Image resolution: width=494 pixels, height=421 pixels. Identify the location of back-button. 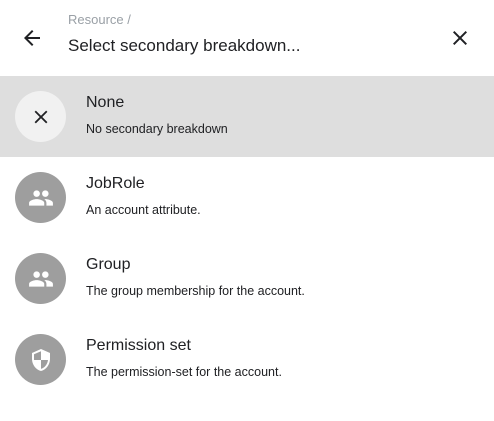
(32, 38).